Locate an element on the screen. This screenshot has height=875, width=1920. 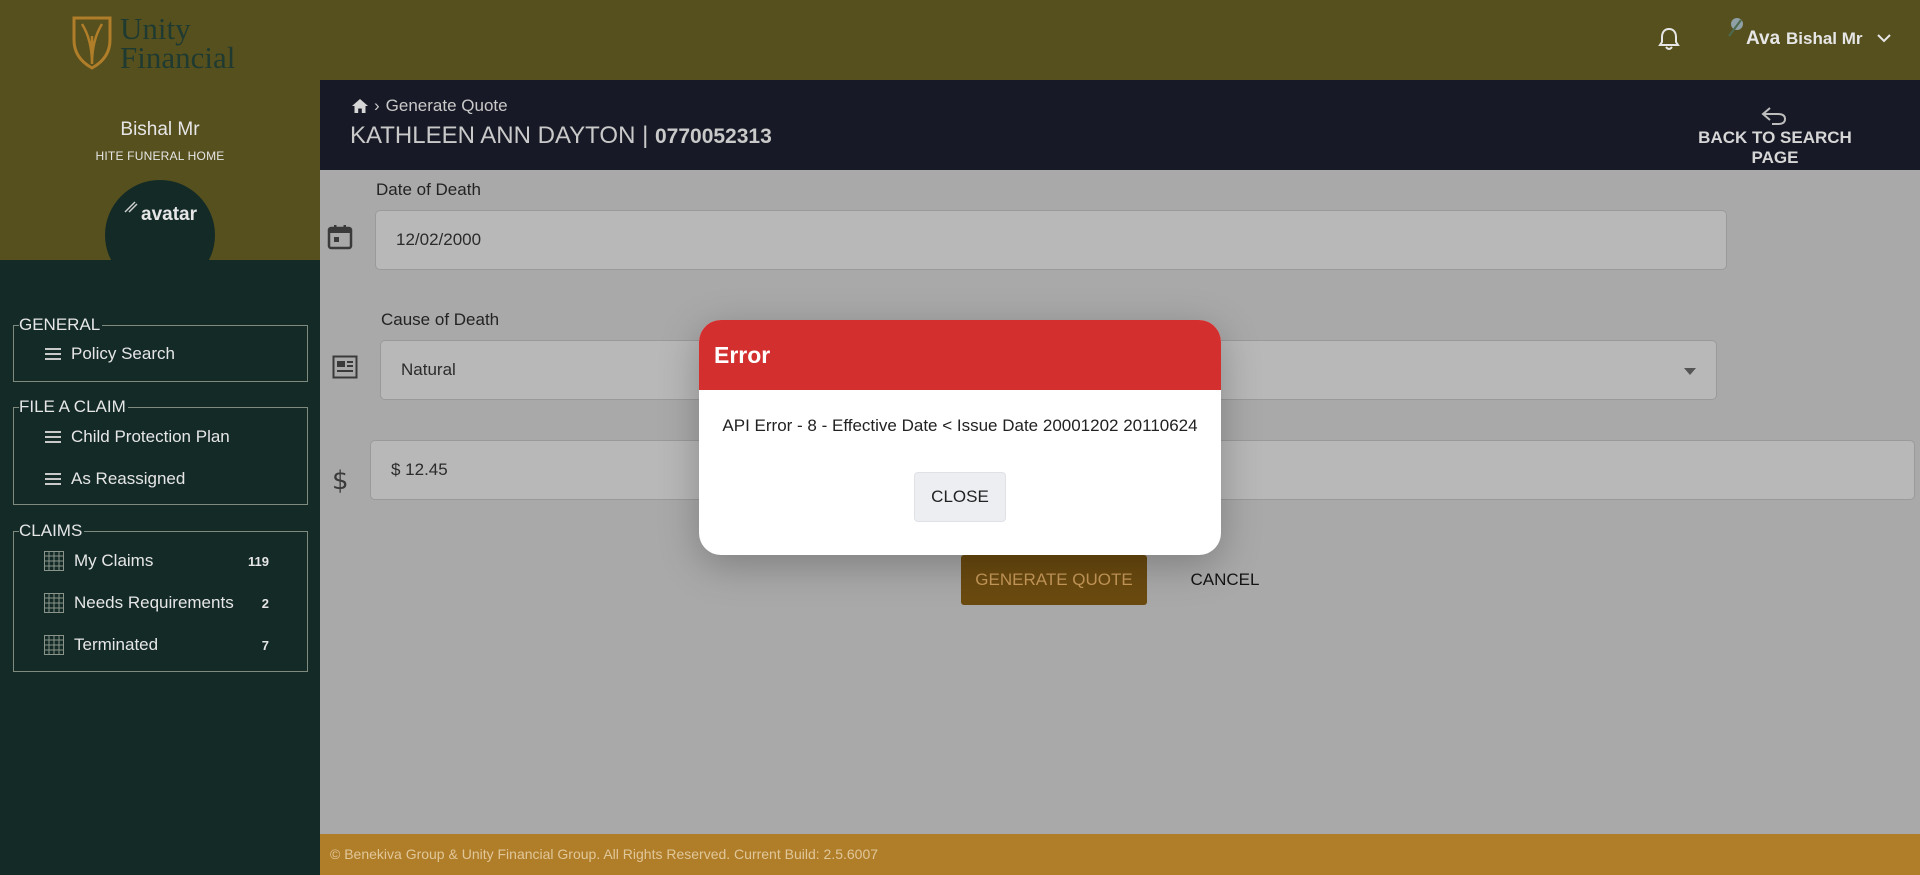
sidebar-item-as-reassigned: As Reassigned is located at coordinates (160, 479).